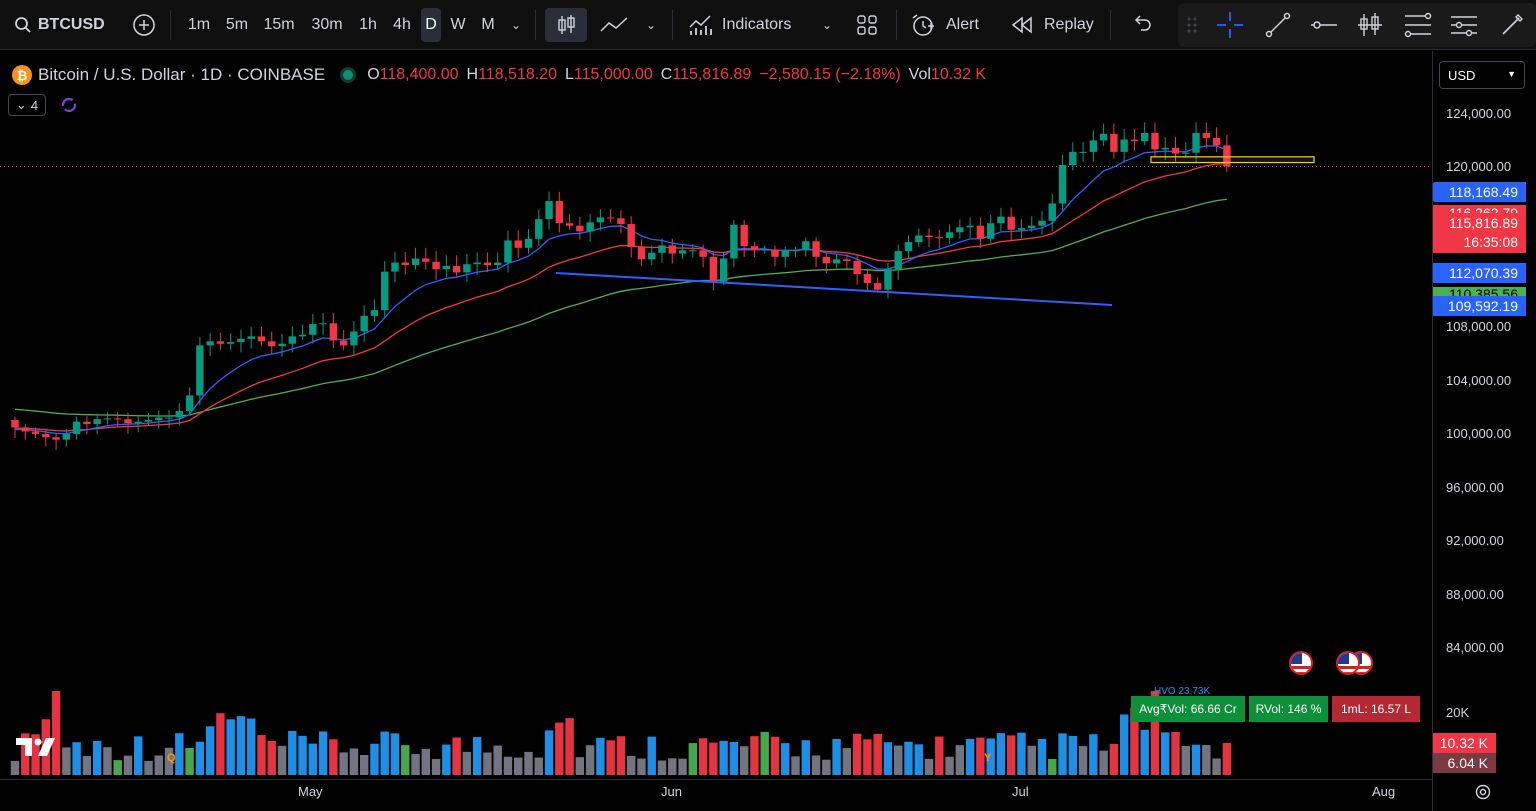 The image size is (1536, 811). Describe the element at coordinates (830, 74) in the screenshot. I see `change-value: −2,580.15 (−2.18%)` at that location.